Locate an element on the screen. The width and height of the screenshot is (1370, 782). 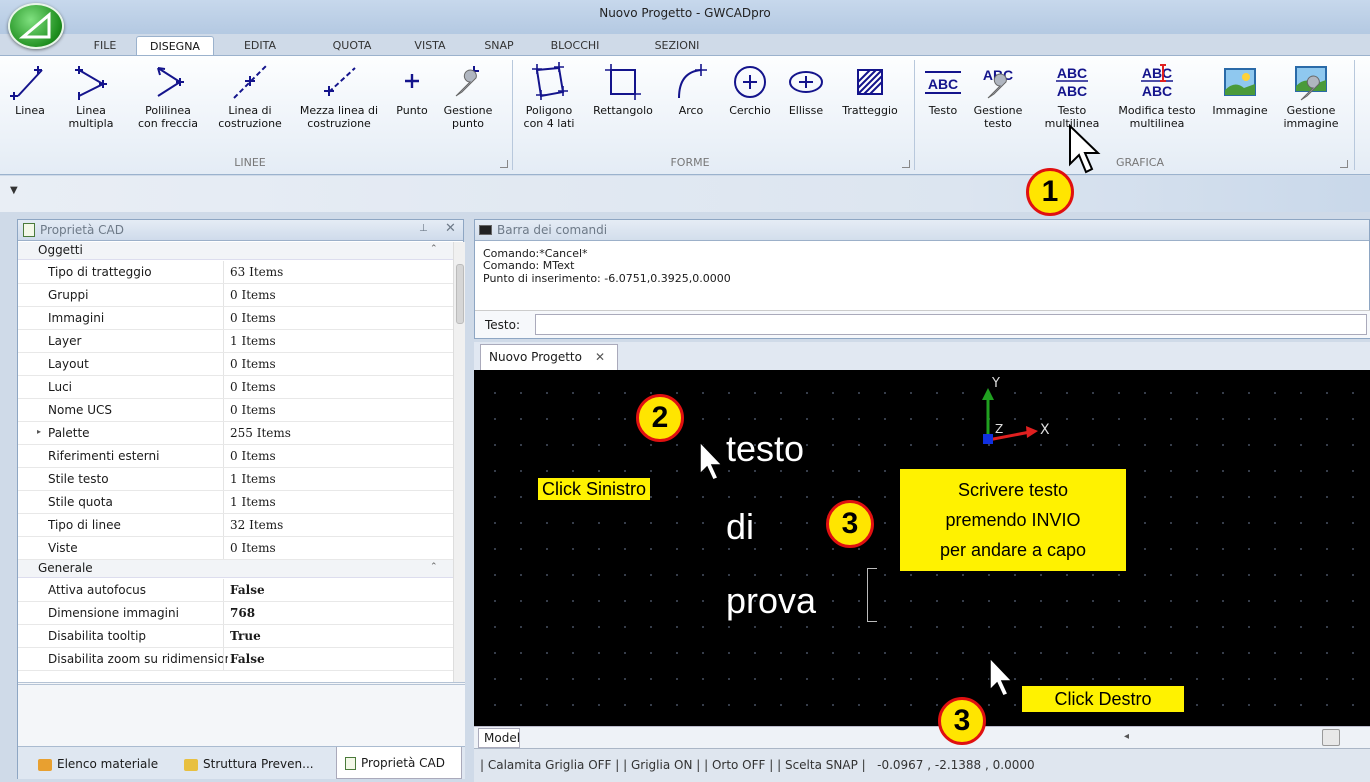
document-tab: Nuovo Progetto ✕ is located at coordinates (549, 357).